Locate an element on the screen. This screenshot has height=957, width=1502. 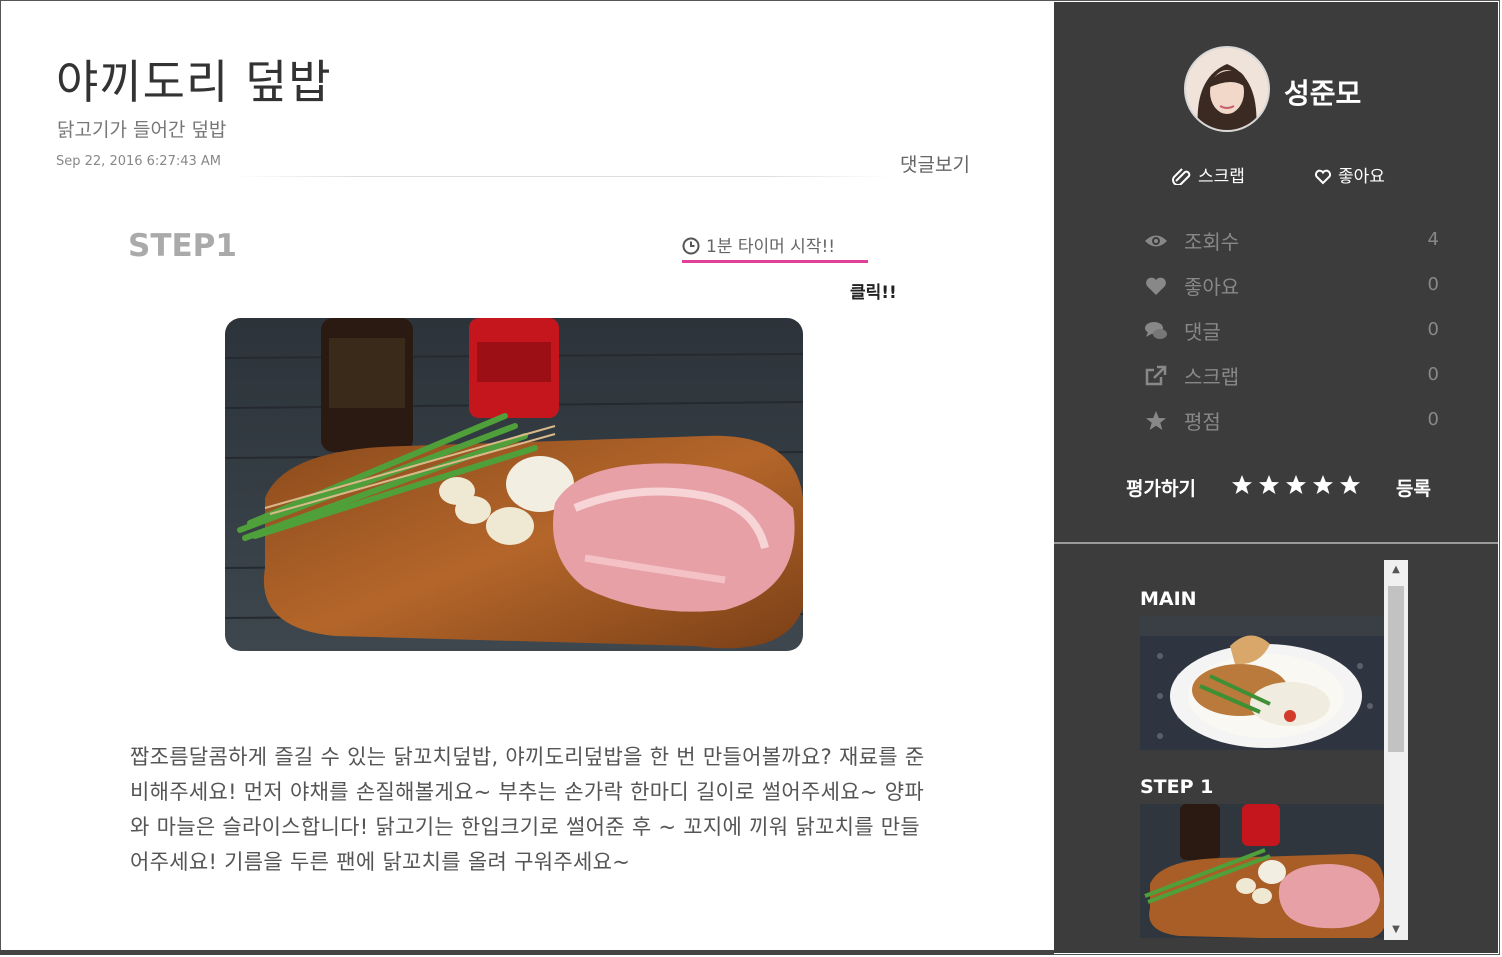
thumbnail-label: MAIN is located at coordinates (1168, 599).